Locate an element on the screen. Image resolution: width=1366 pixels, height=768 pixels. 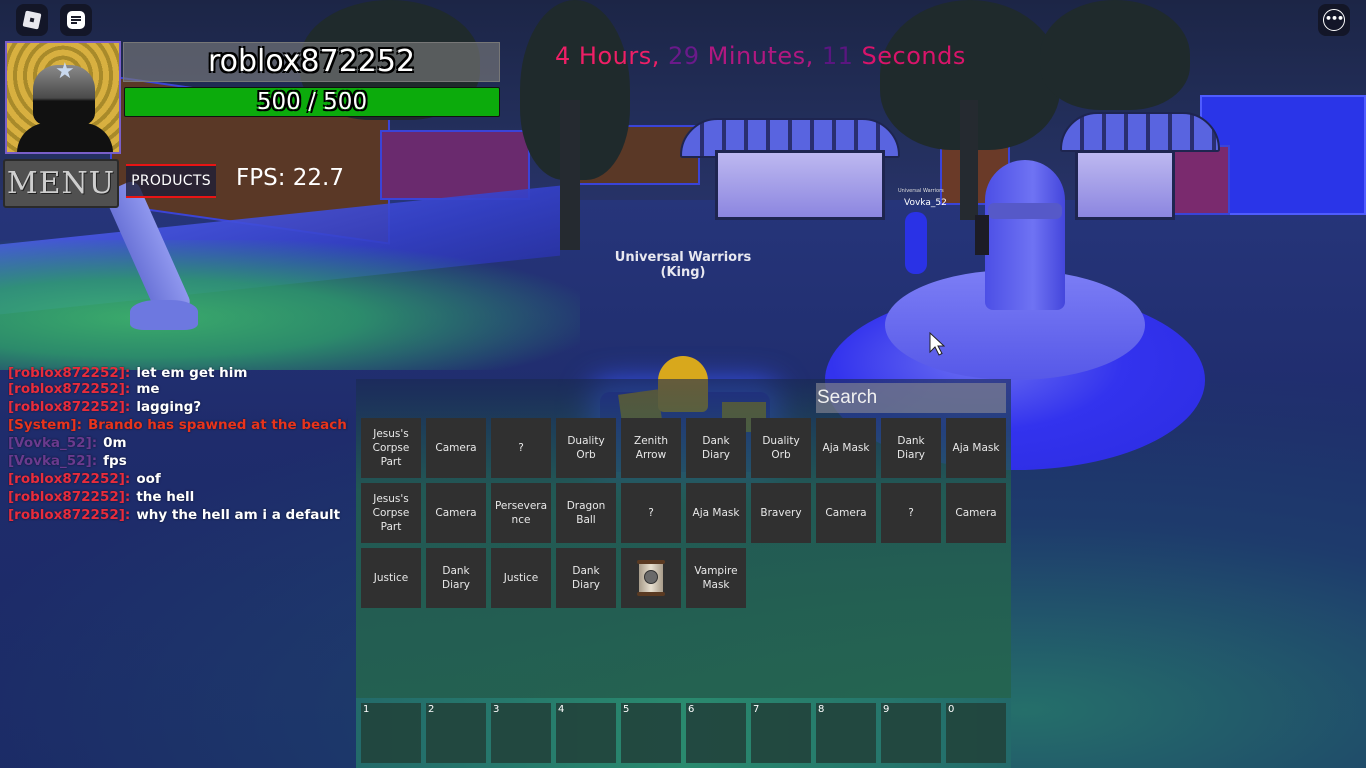
fountain-ring is located at coordinates (1025, 211).